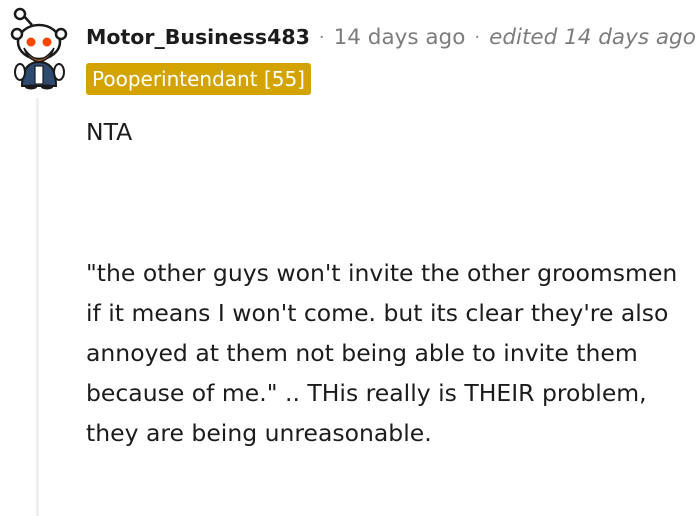 This screenshot has width=700, height=516. I want to click on thread-line, so click(37, 307).